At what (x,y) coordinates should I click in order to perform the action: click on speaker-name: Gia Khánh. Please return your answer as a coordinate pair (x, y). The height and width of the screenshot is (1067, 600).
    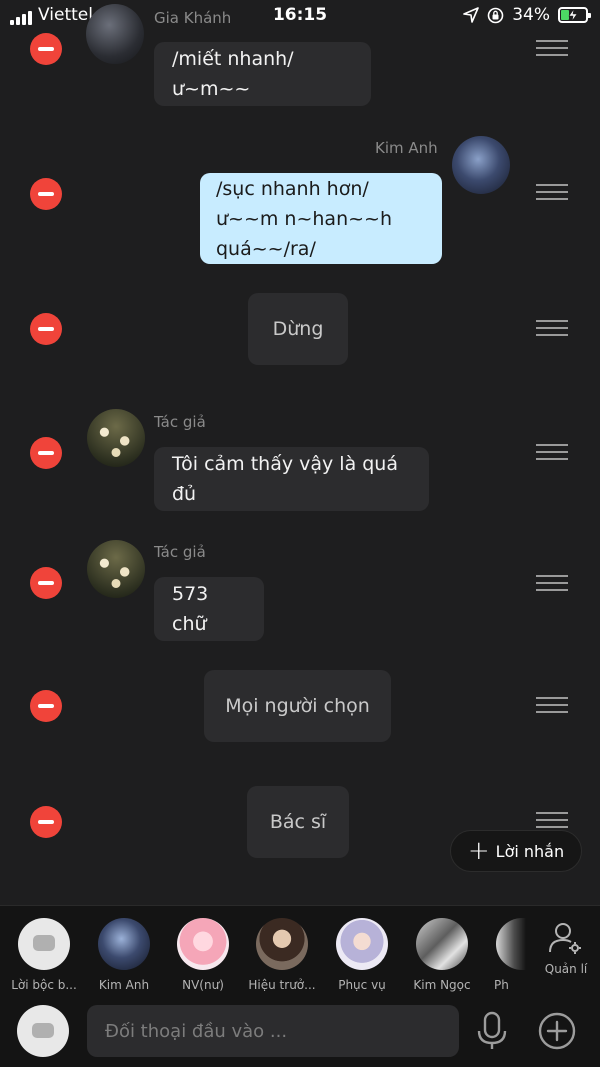
    Looking at the image, I should click on (193, 18).